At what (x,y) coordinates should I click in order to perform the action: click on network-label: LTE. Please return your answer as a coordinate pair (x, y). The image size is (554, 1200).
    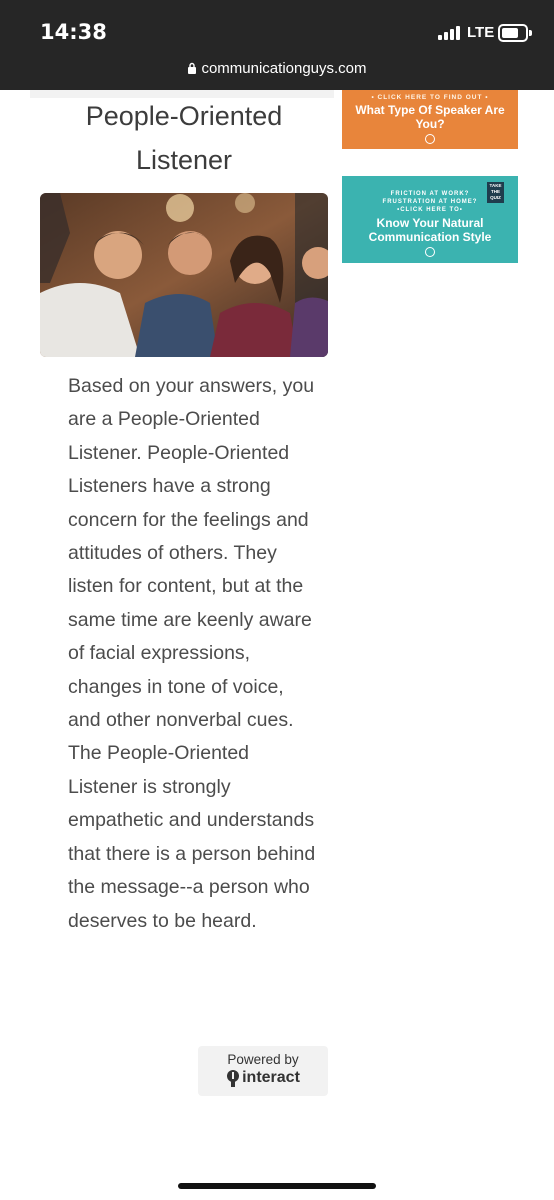
    Looking at the image, I should click on (481, 32).